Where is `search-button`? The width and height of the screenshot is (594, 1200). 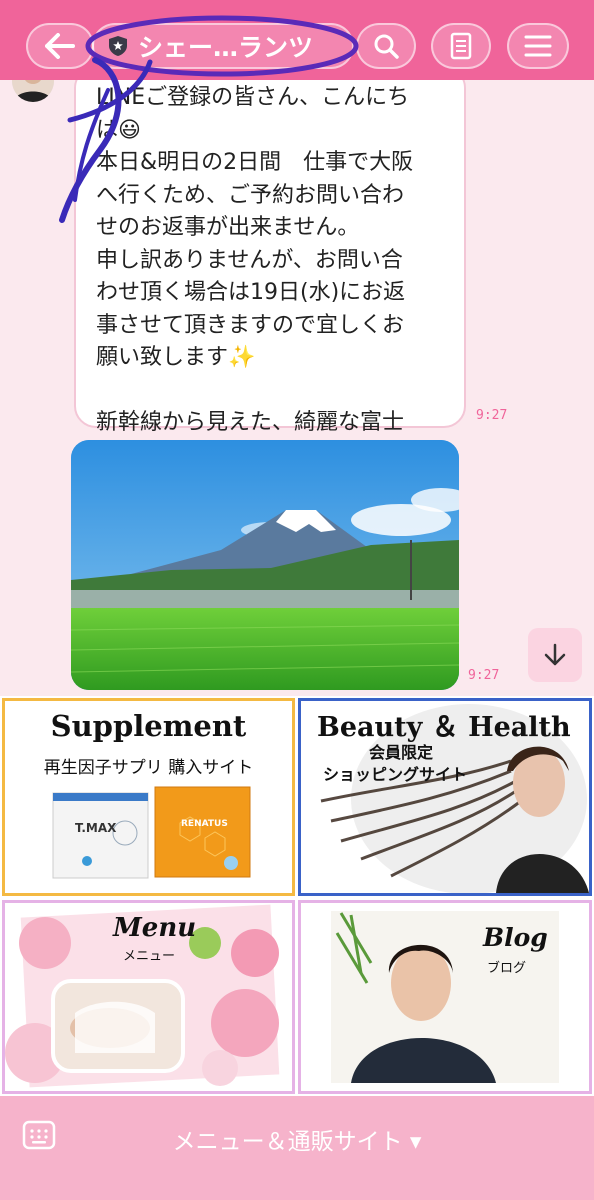 search-button is located at coordinates (386, 46).